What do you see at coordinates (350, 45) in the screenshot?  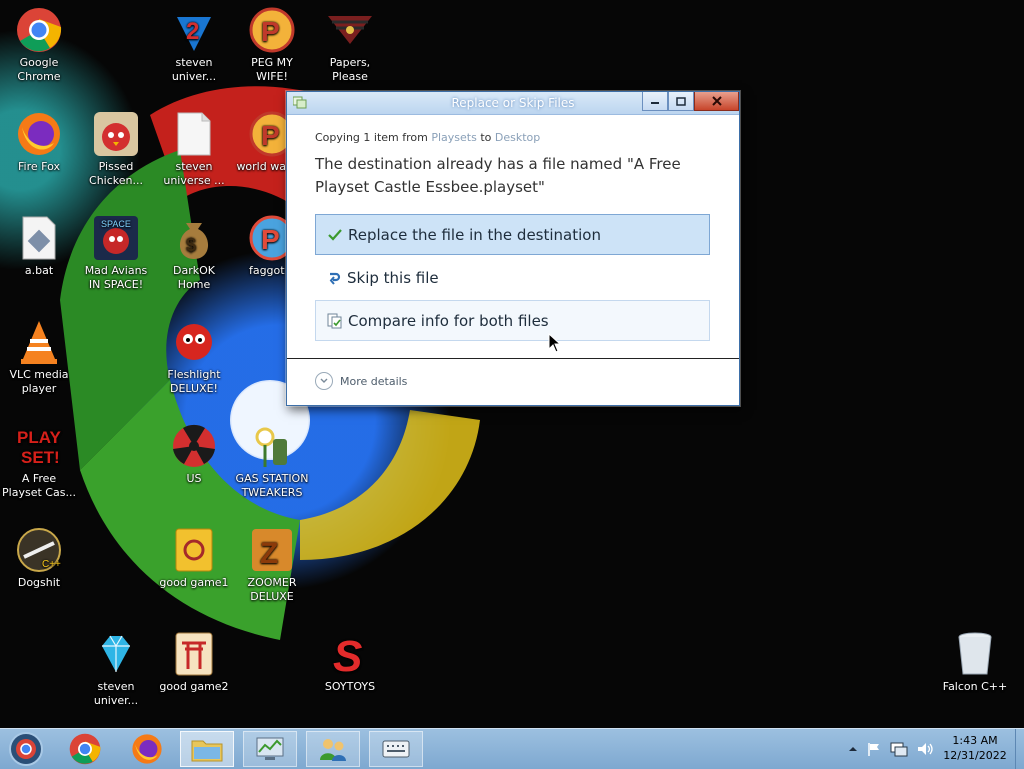 I see `desktop-icon-papers-please: Papers, Please` at bounding box center [350, 45].